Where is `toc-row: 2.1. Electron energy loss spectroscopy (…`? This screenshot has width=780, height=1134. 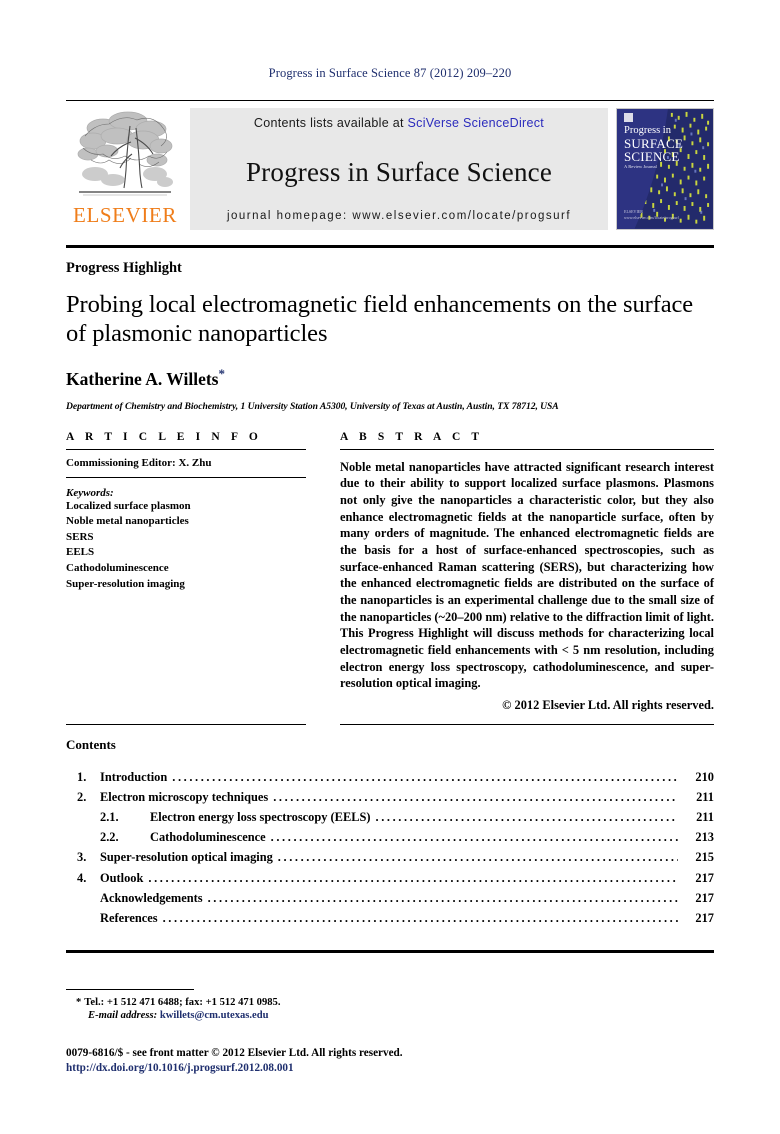
toc-row: 2.1. Electron energy loss spectroscopy (… is located at coordinates (390, 817).